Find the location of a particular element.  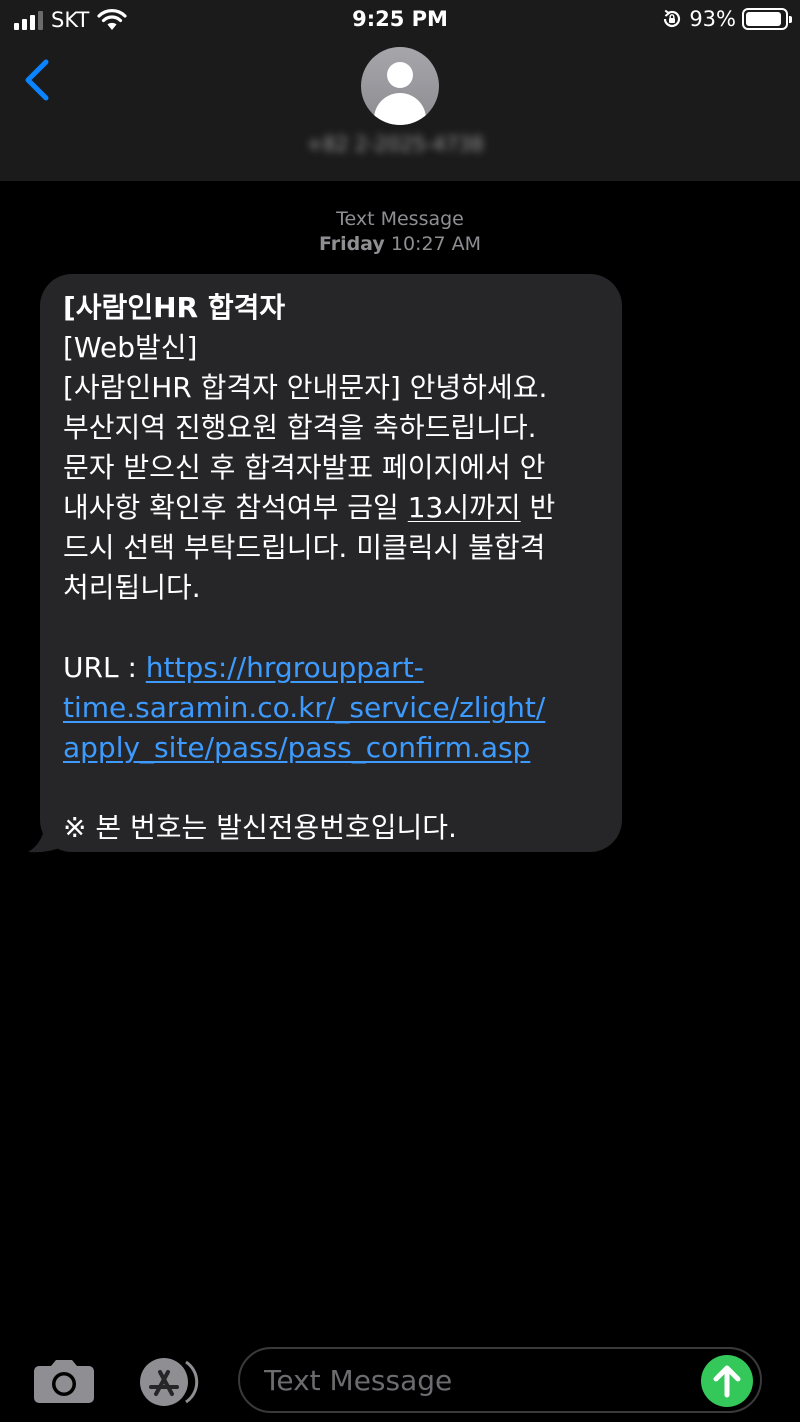

message-notice: ※ 본 번호는 발신전용번호입니다. is located at coordinates (260, 827).